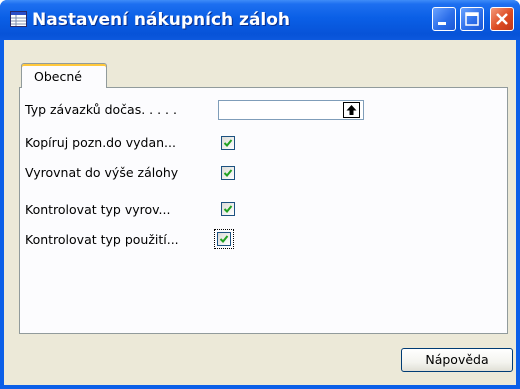 Image resolution: width=520 pixels, height=389 pixels. I want to click on table-form-icon, so click(18, 19).